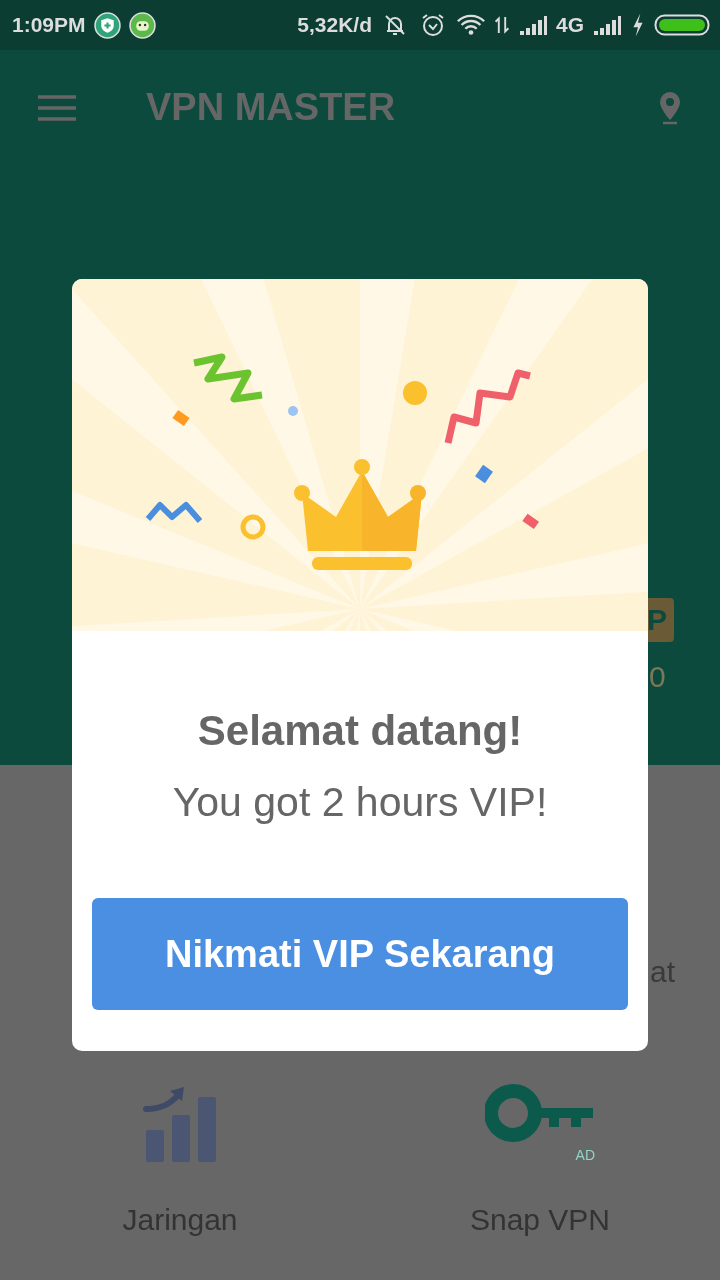 Image resolution: width=720 pixels, height=1280 pixels. What do you see at coordinates (540, 1113) in the screenshot?
I see `key-icon` at bounding box center [540, 1113].